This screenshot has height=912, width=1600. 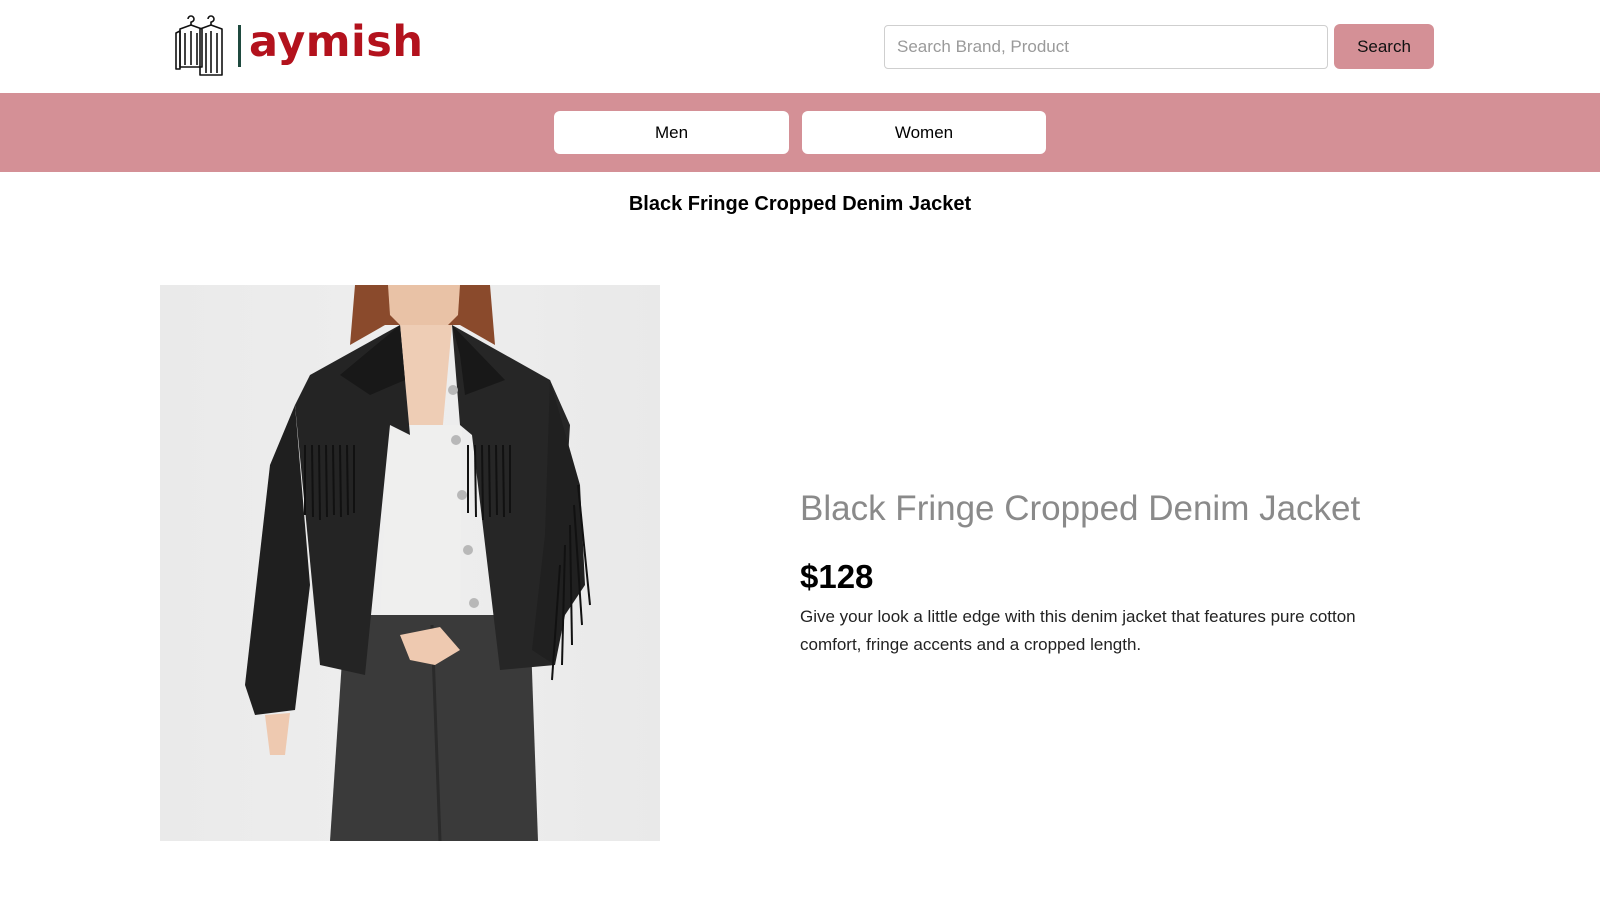 What do you see at coordinates (800, 204) in the screenshot?
I see `page-title: Black Fringe Cropped Denim Jacket` at bounding box center [800, 204].